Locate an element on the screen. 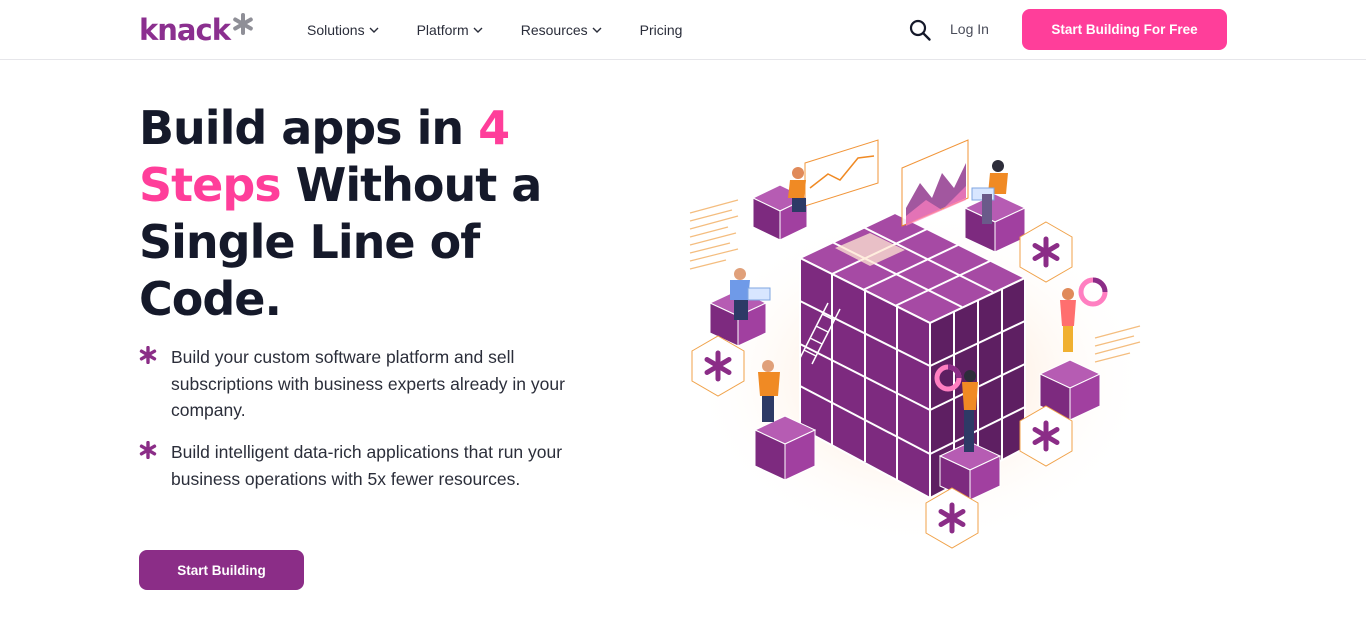 This screenshot has height=641, width=1366. nav-solutions: Solutions is located at coordinates (343, 30).